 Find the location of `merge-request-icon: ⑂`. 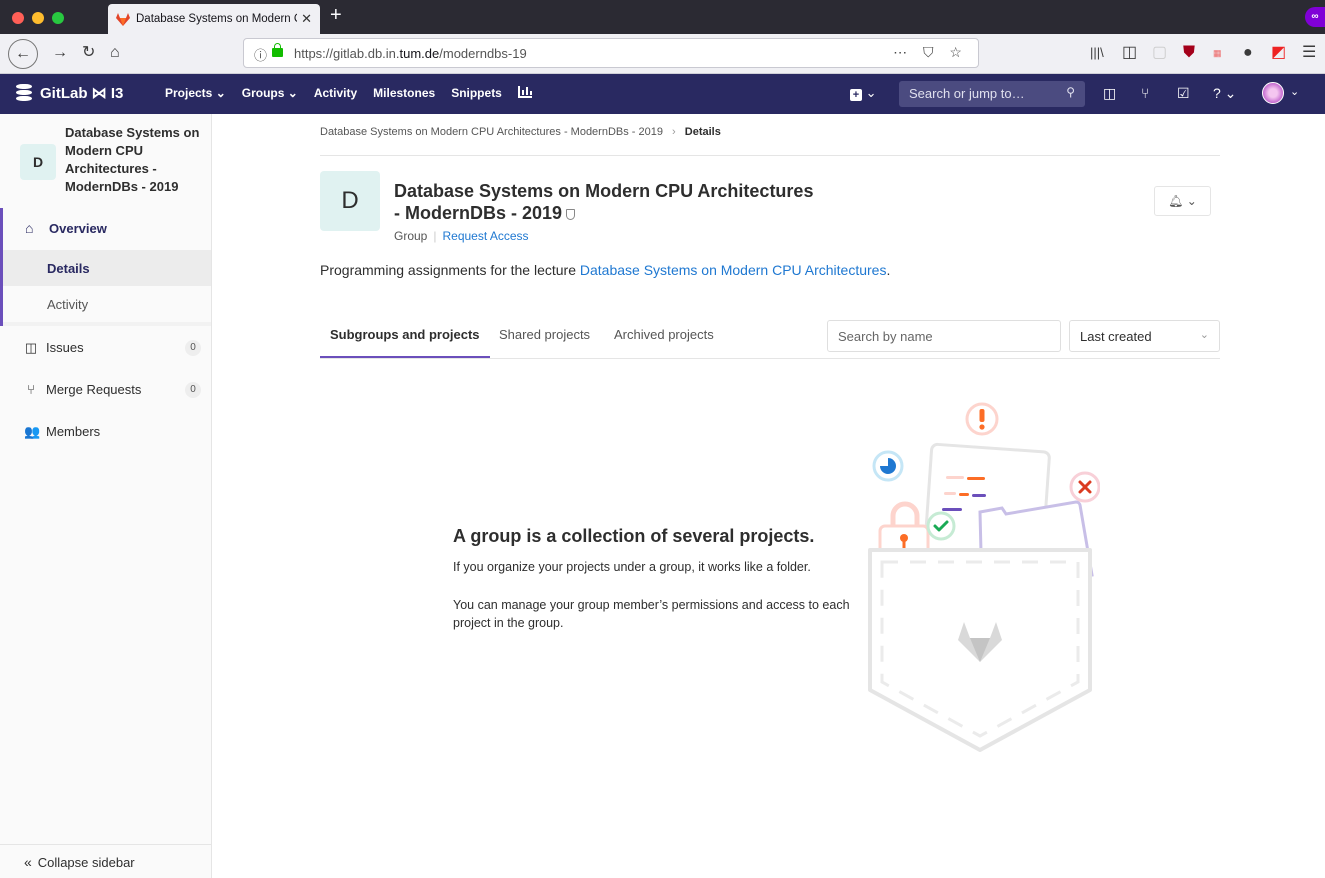

merge-request-icon: ⑂ is located at coordinates (31, 389).